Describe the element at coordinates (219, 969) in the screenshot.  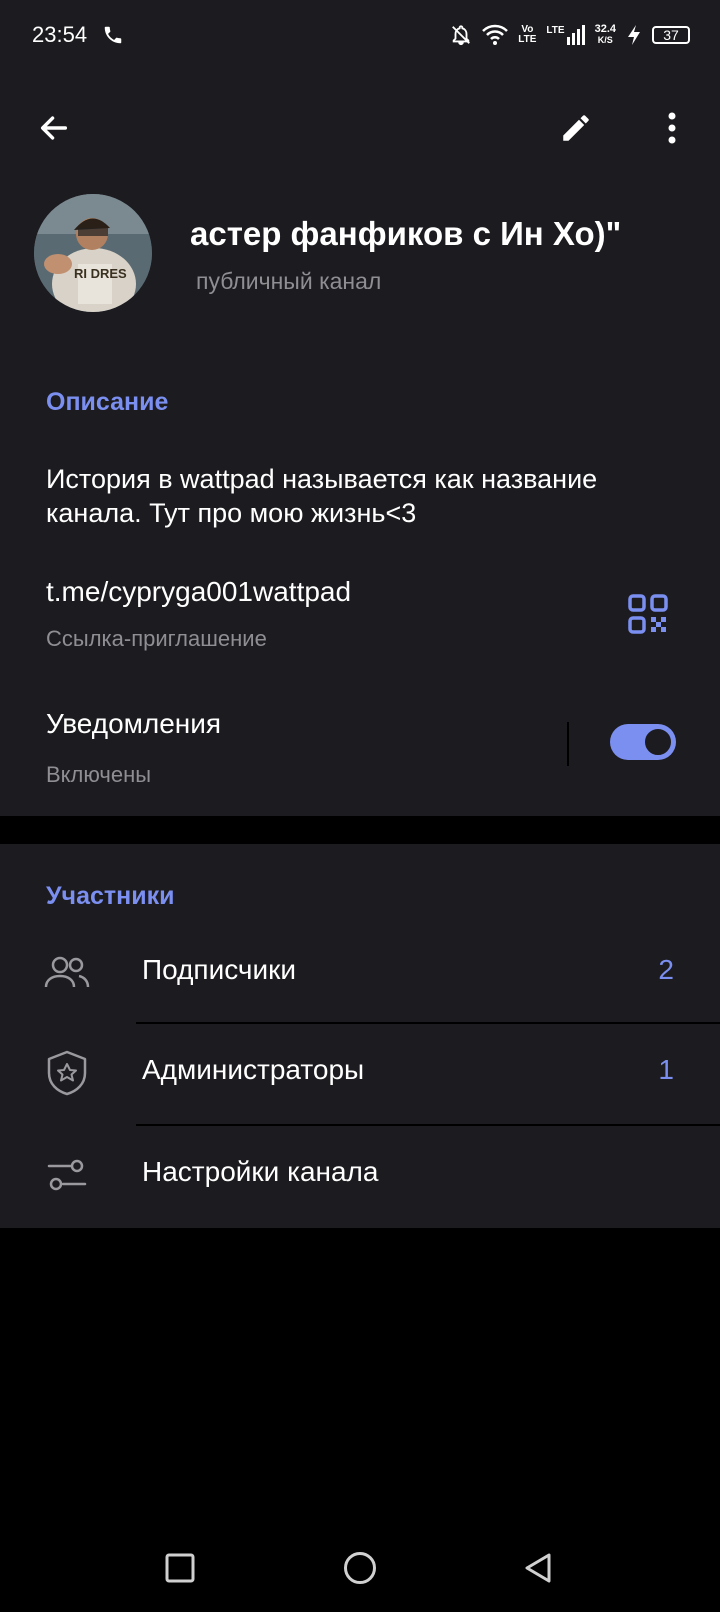
I see `subscribers-label: Подписчики` at that location.